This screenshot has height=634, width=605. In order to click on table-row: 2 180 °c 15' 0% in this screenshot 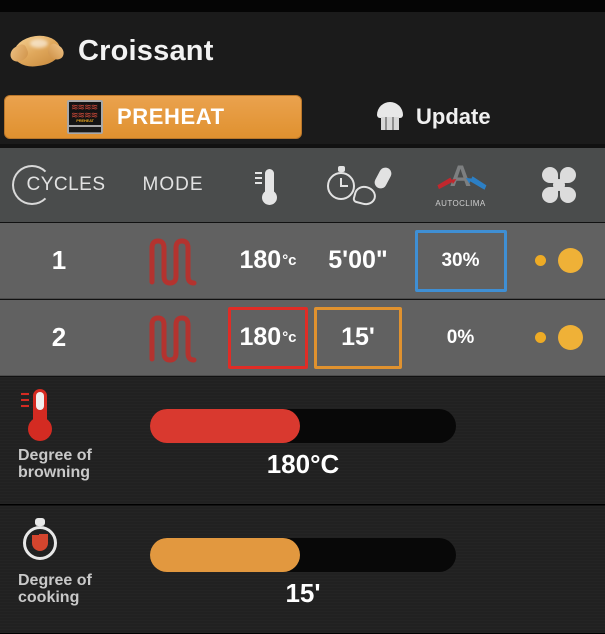, I will do `click(302, 338)`.